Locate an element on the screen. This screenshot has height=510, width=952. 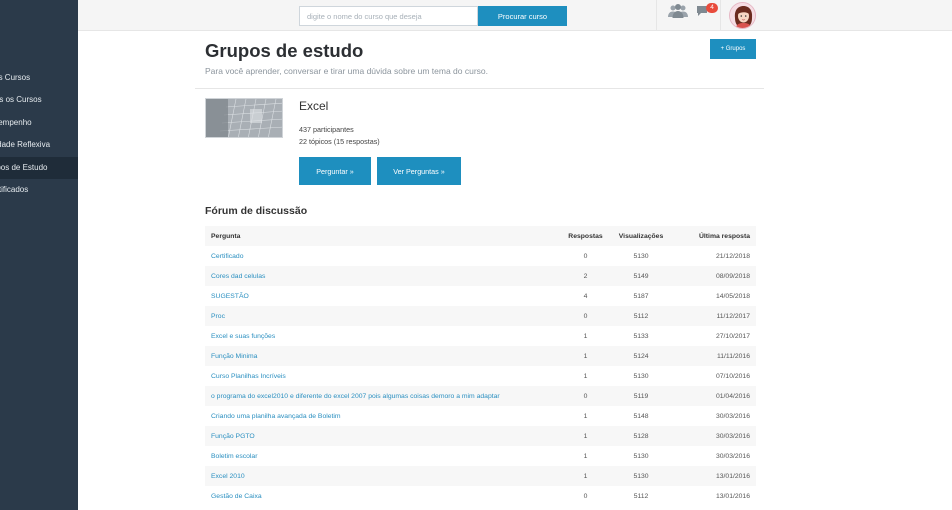
table-row: Excel e suas funções 1 5133 27/10/2017 is located at coordinates (480, 336).